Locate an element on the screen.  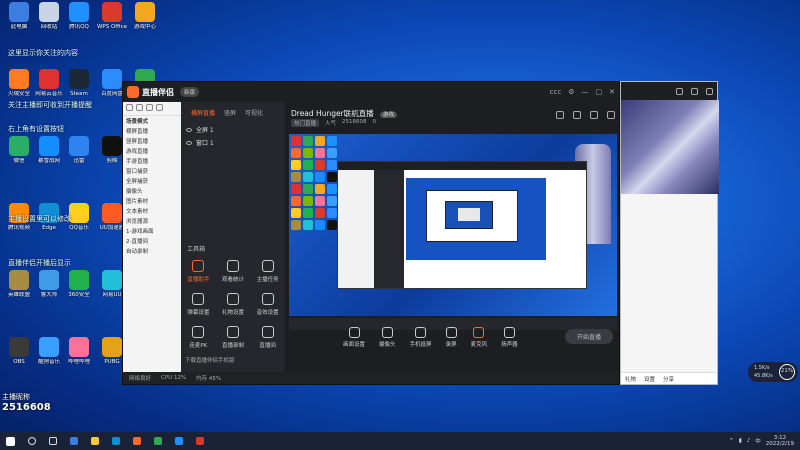
desktop-icon: 鲁大师 is located at coordinates (49, 284).